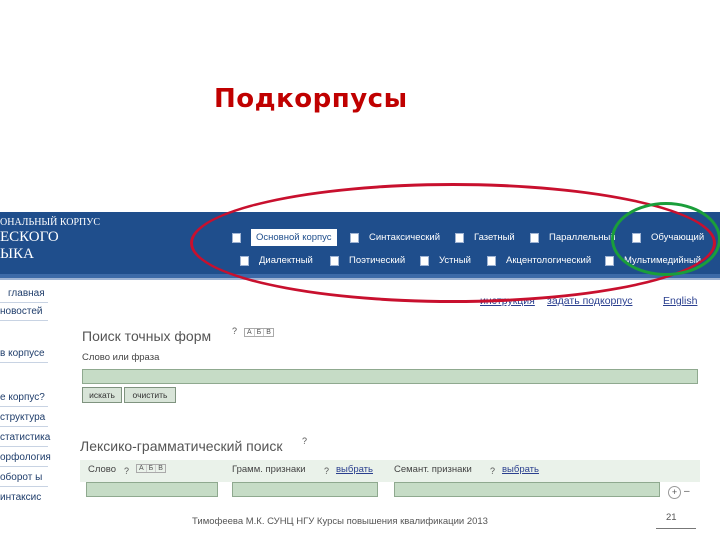 Image resolution: width=720 pixels, height=540 pixels. Describe the element at coordinates (520, 469) in the screenshot. I see `semantic-choose-link: выбрать` at that location.